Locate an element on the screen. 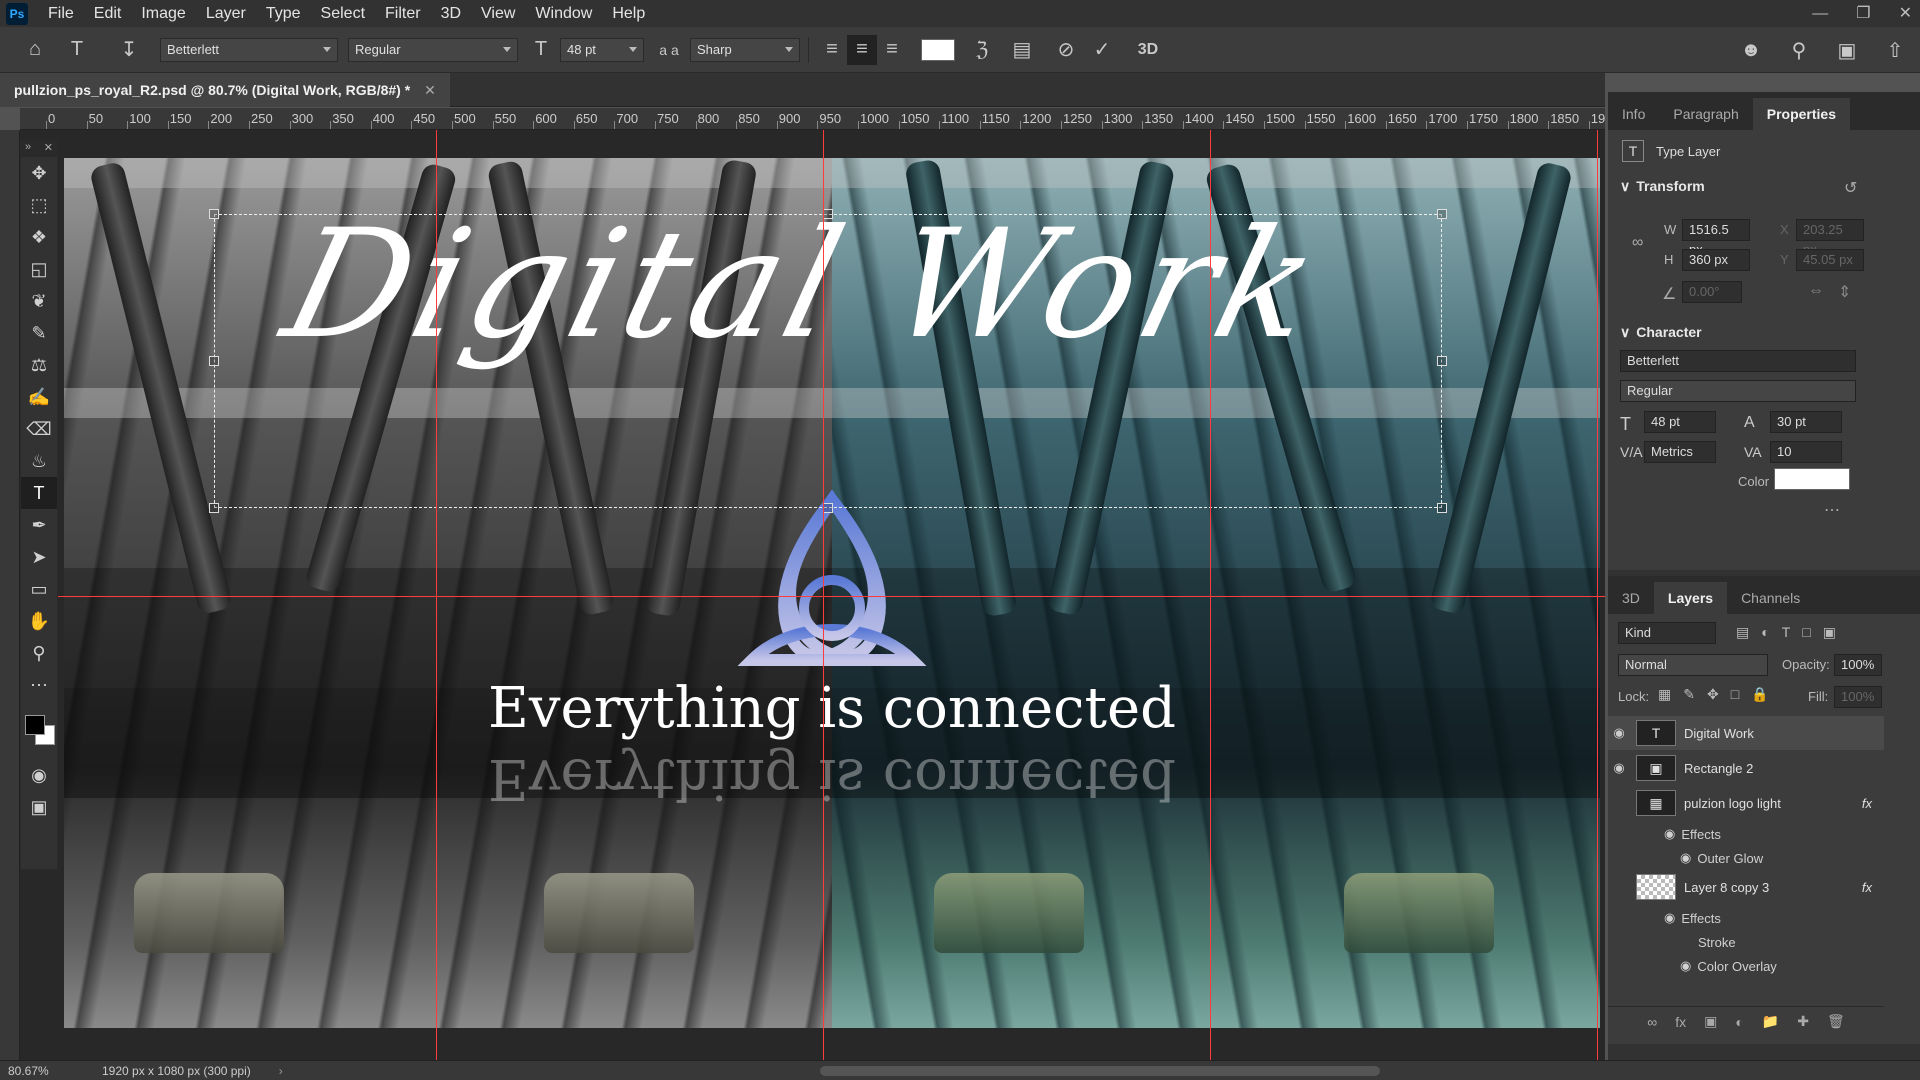 The width and height of the screenshot is (1920, 1080). fill-field: 100% is located at coordinates (1858, 697).